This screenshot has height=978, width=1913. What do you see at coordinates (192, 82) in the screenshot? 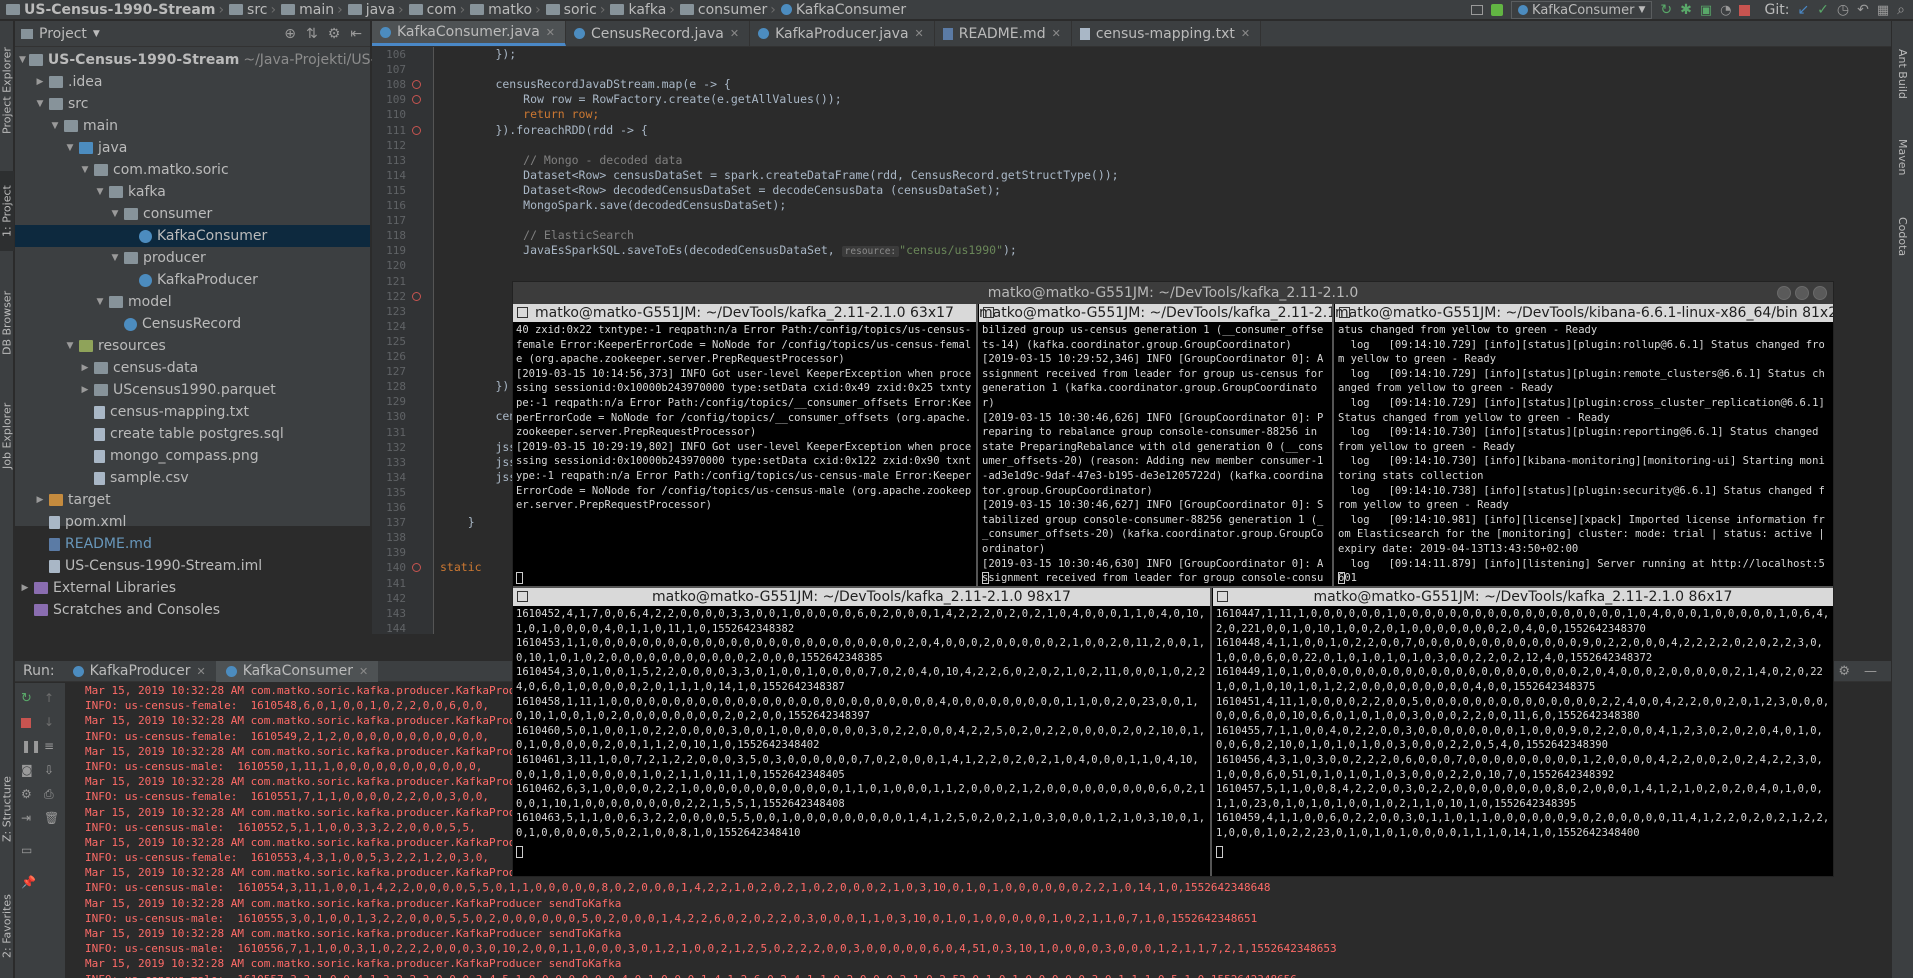
I see `tree-item: ▶ .idea` at bounding box center [192, 82].